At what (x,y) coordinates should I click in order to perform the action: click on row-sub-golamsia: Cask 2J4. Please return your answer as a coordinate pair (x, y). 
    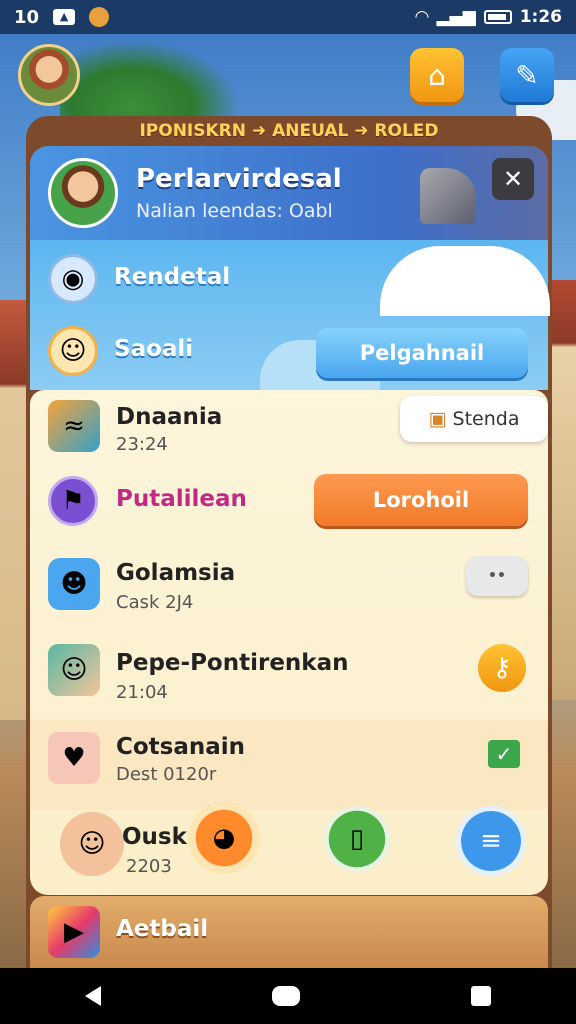
    Looking at the image, I should click on (155, 602).